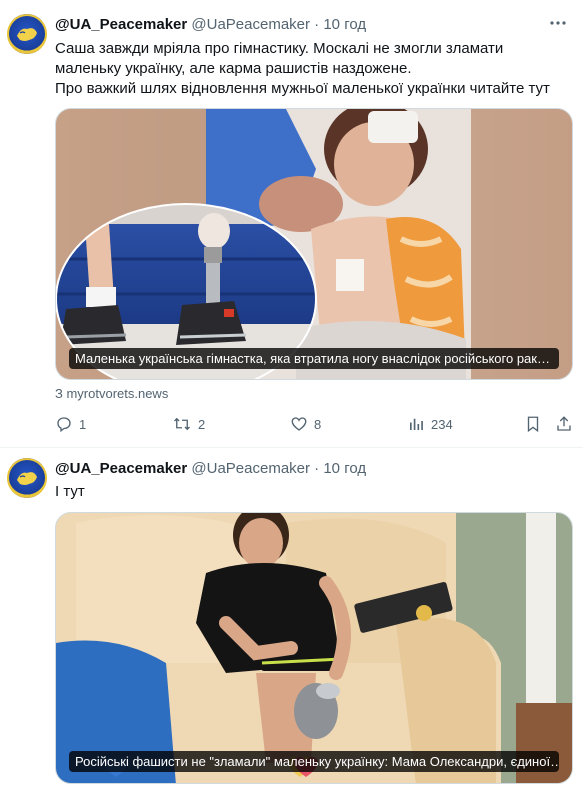 This screenshot has height=788, width=583. I want to click on tweet-actions: 1 2 8 234, so click(314, 424).